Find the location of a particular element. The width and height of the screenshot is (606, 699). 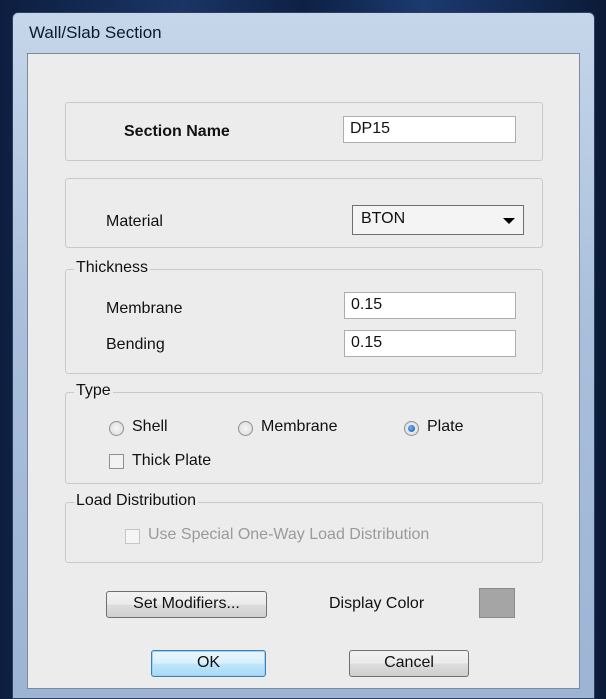

membrane-thickness-input: 0.15 is located at coordinates (430, 305).